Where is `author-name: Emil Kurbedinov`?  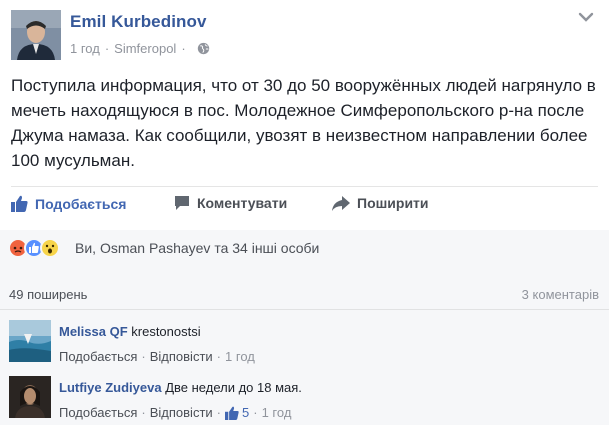
author-name: Emil Kurbedinov is located at coordinates (138, 22).